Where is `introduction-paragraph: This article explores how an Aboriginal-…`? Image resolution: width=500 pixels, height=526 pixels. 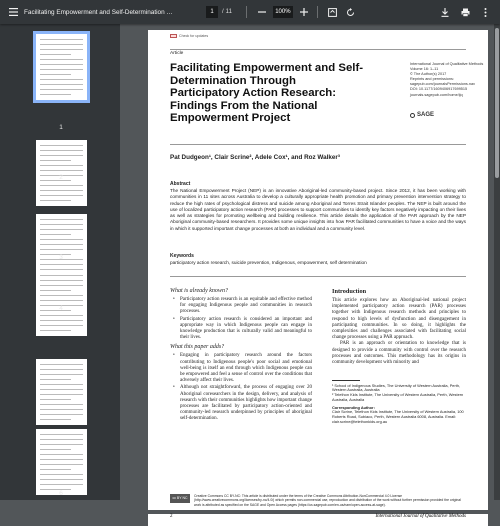 introduction-paragraph: This article explores how an Aboriginal-… is located at coordinates (399, 319).